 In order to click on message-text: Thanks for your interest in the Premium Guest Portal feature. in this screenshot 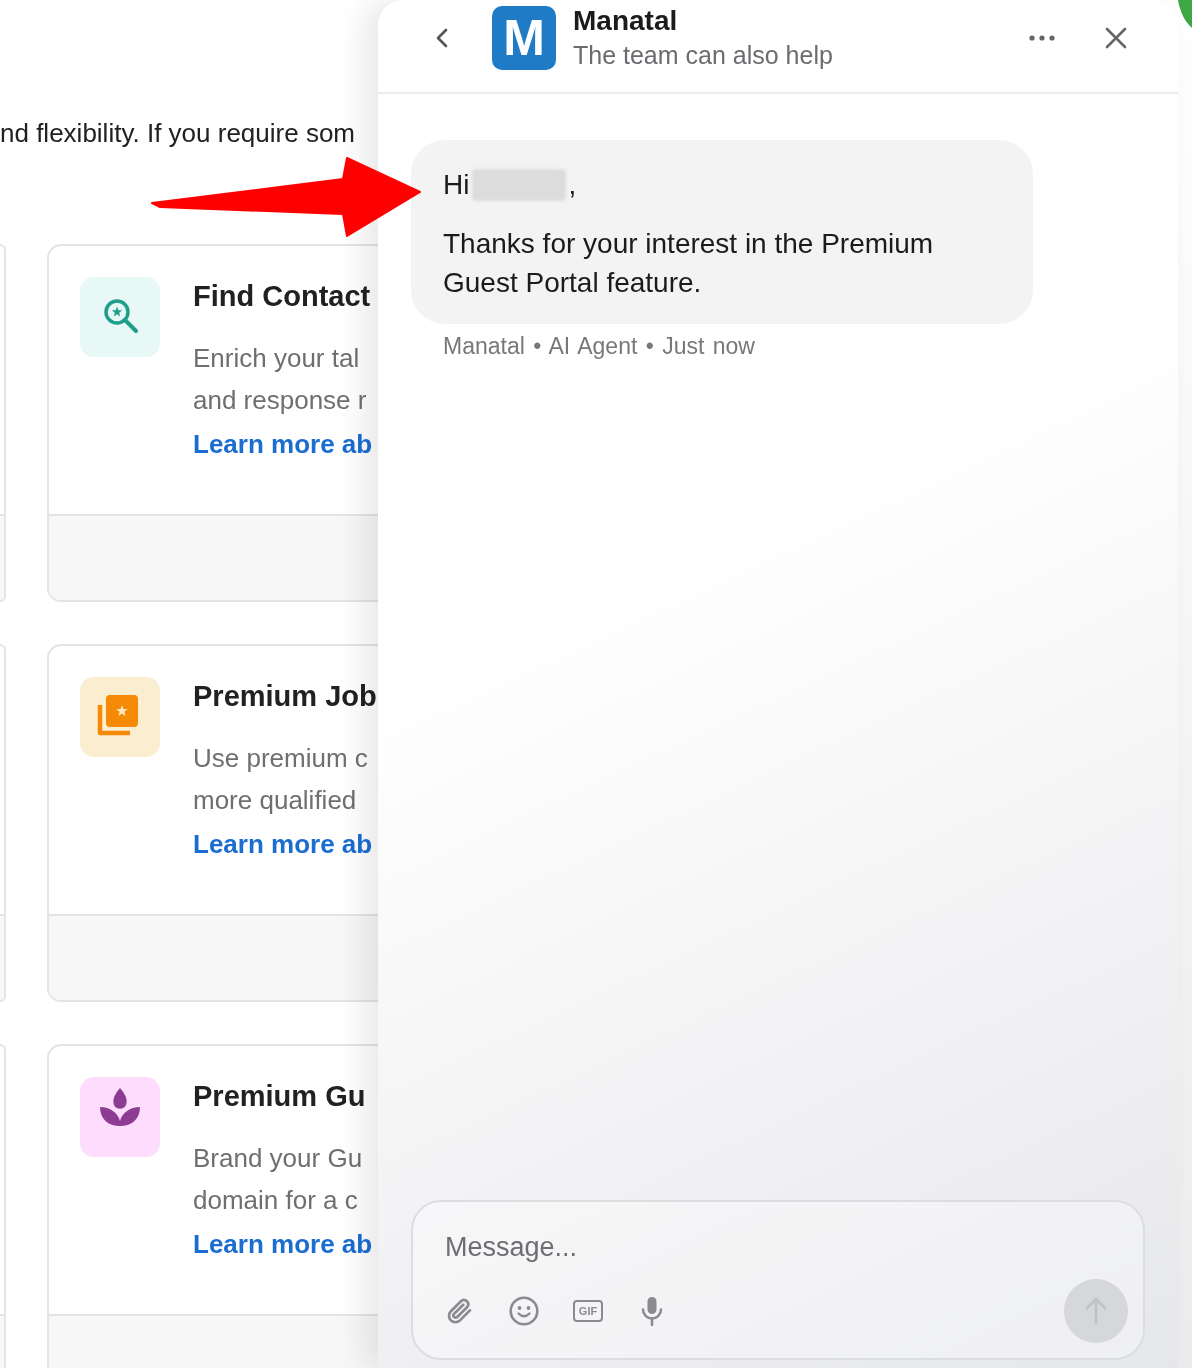, I will do `click(689, 263)`.